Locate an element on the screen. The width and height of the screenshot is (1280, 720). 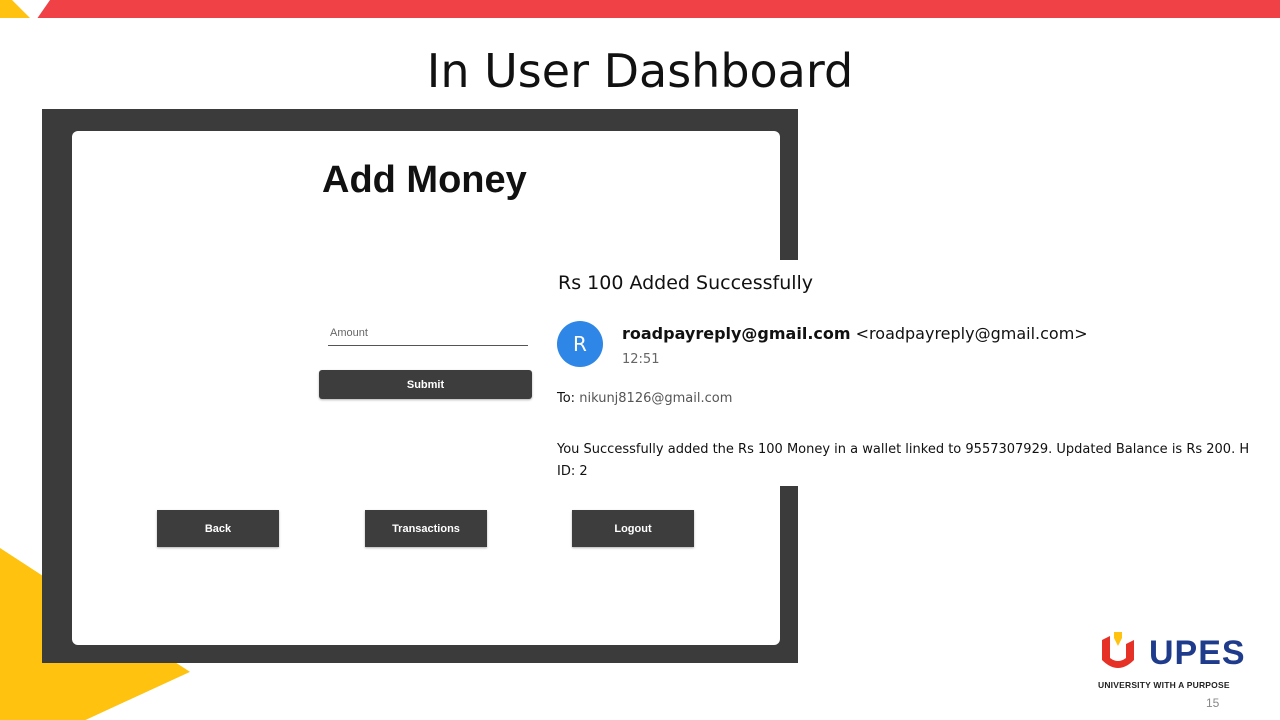
email-subject: Rs 100 Added Successfully is located at coordinates (686, 283).